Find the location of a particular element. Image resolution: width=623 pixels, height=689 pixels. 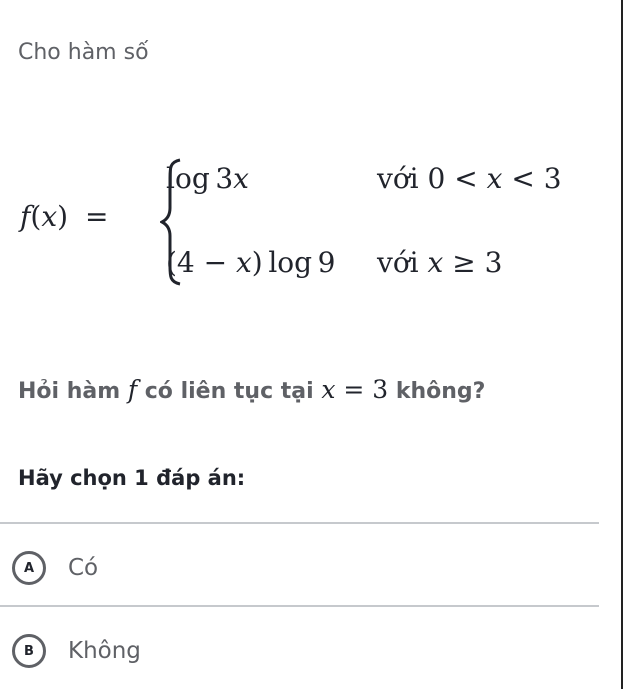

choice-a: A Có is located at coordinates (299, 568).